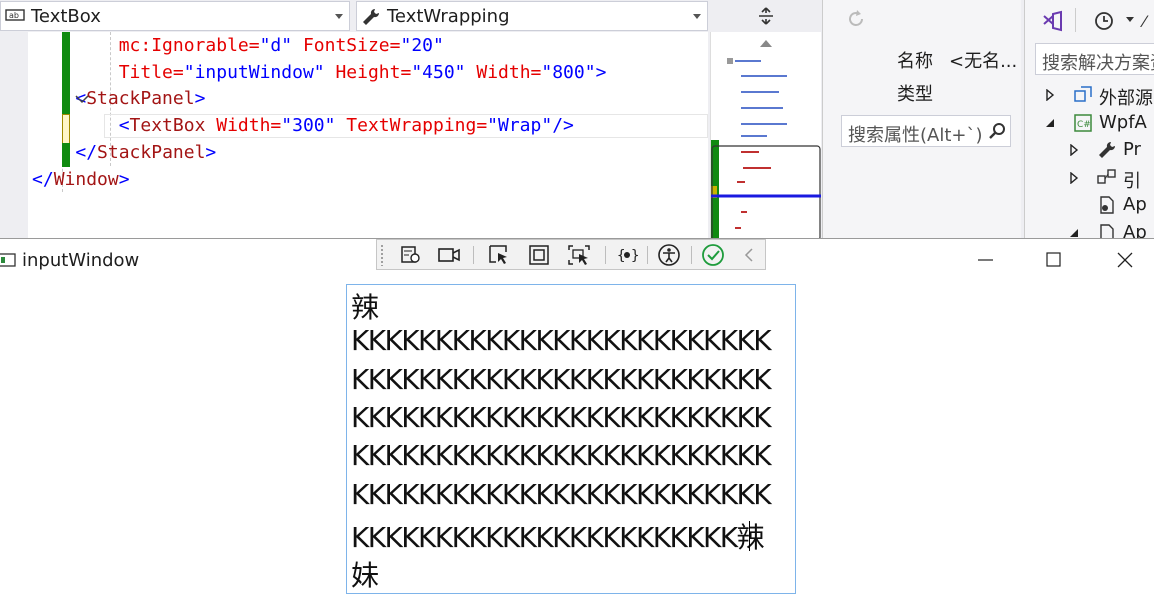 This screenshot has height=594, width=1154. Describe the element at coordinates (1123, 122) in the screenshot. I see `solution-tree-label: WpfA` at that location.